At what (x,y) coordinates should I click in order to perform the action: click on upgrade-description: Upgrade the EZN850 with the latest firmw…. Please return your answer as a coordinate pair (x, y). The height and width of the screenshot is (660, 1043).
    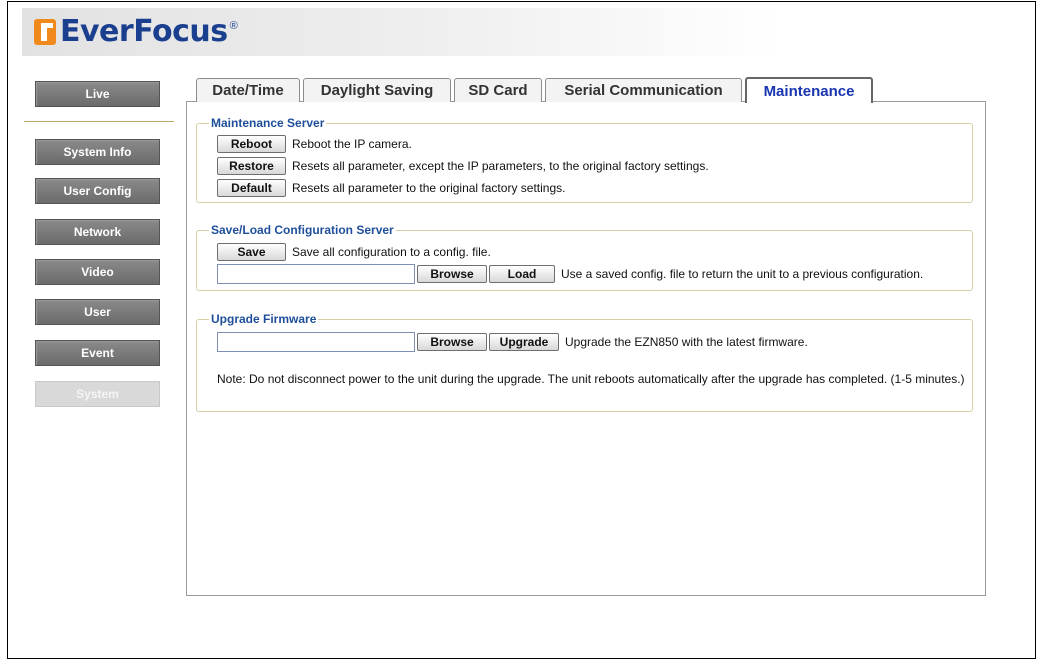
    Looking at the image, I should click on (686, 342).